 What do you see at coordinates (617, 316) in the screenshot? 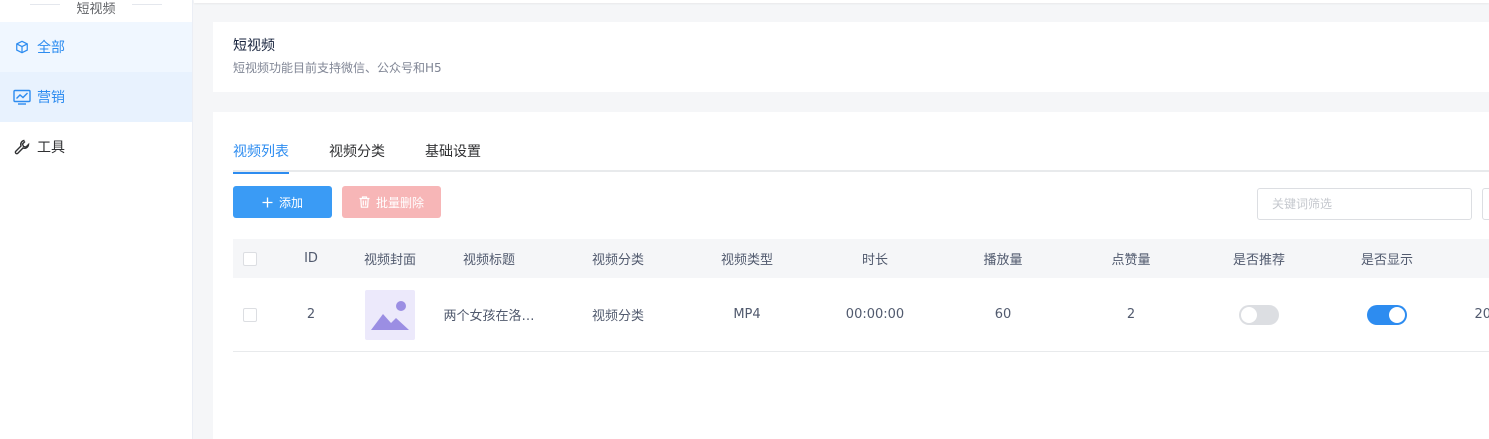
I see `cell-category: 视频分类` at bounding box center [617, 316].